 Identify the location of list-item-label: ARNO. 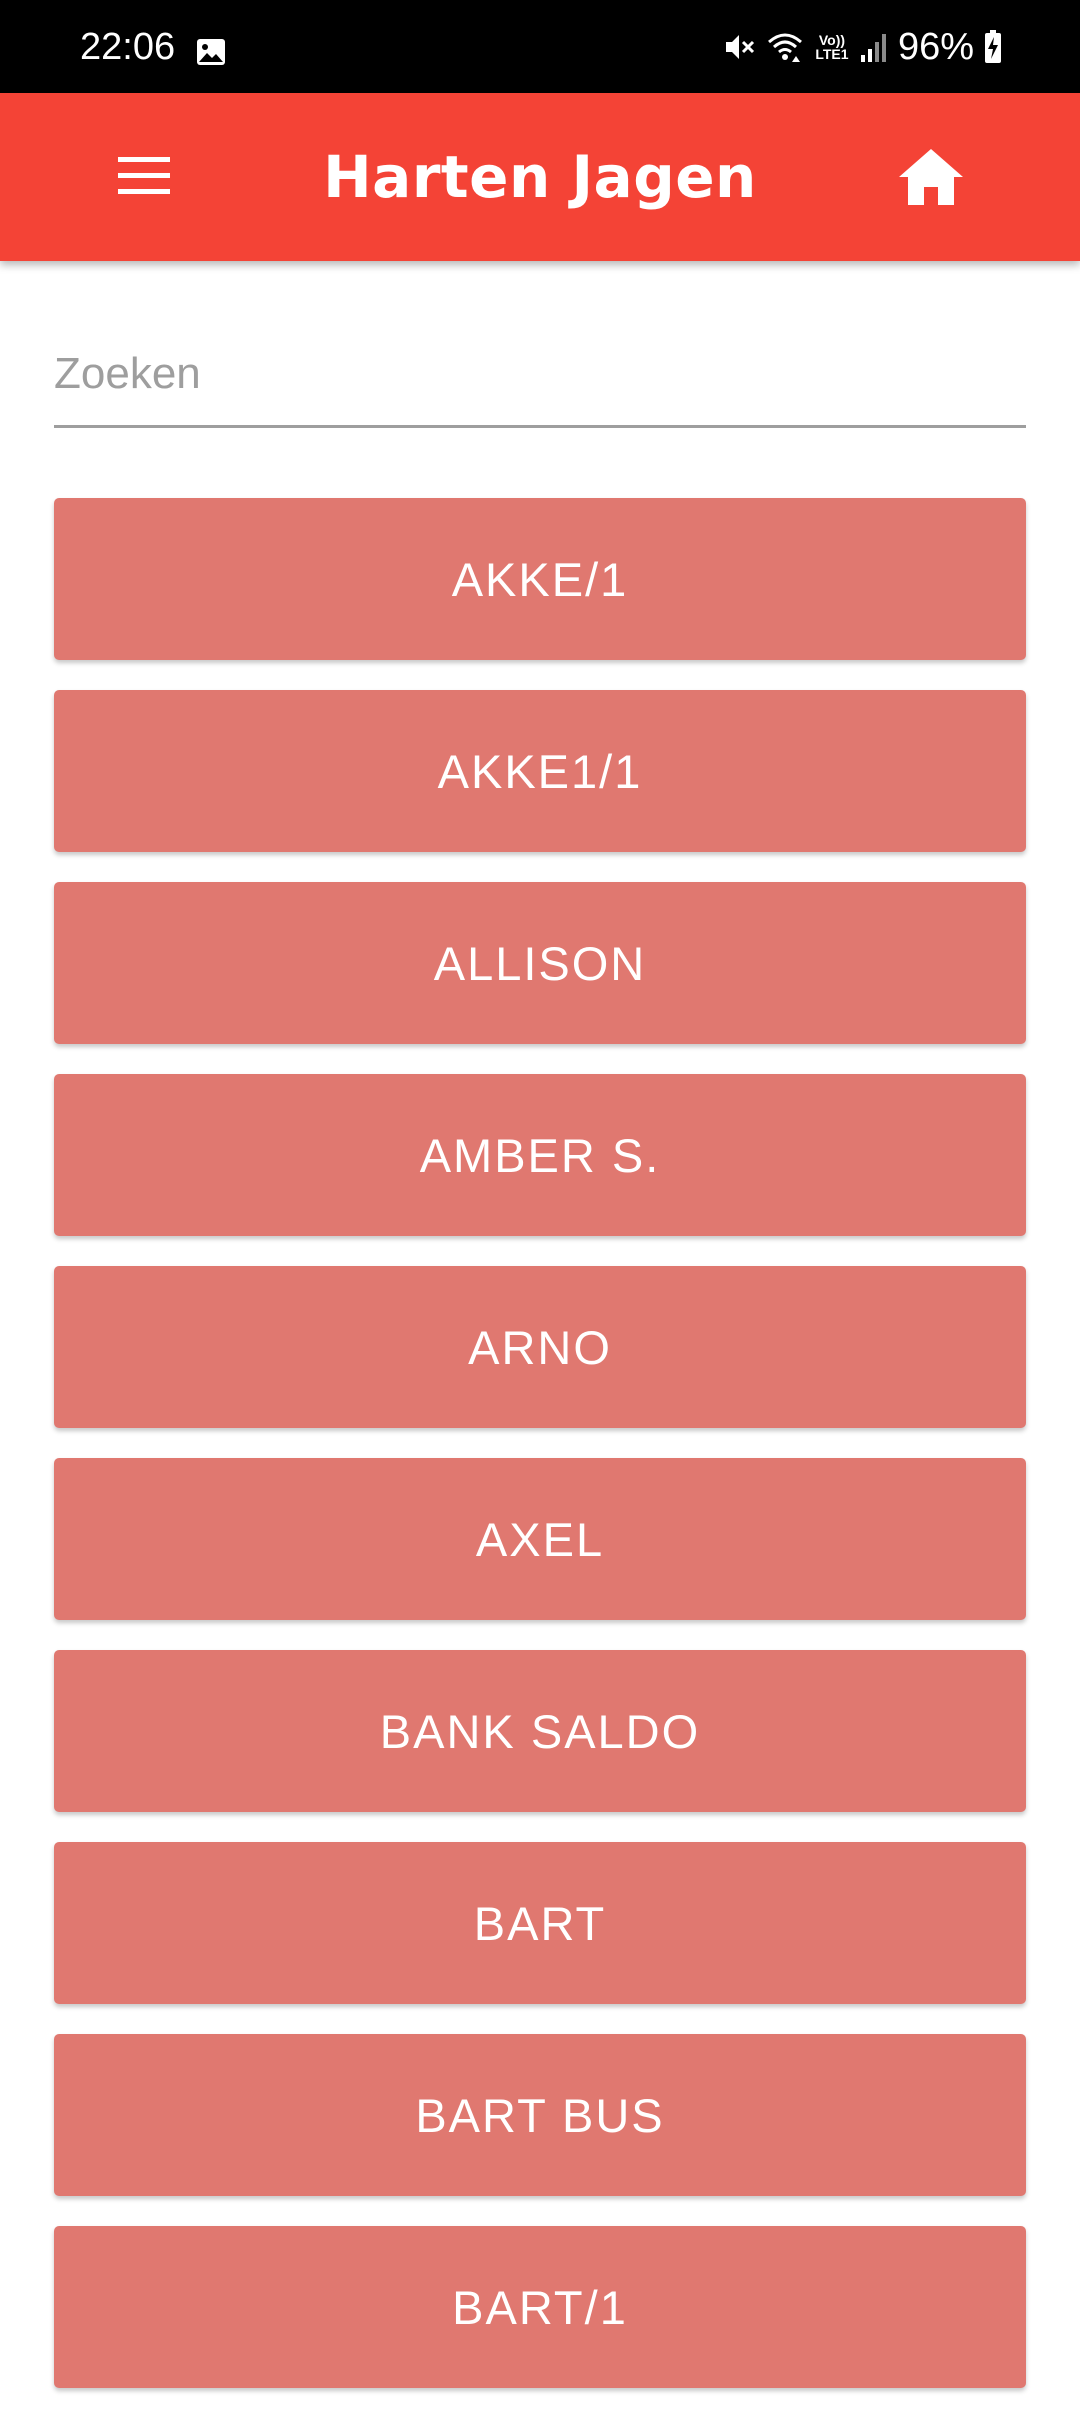
(540, 1347).